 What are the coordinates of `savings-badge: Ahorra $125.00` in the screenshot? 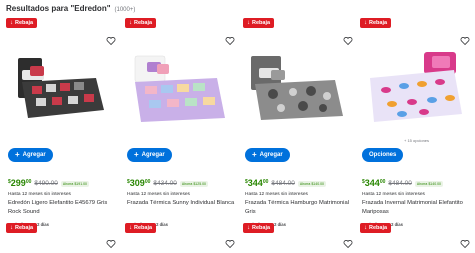 It's located at (194, 184).